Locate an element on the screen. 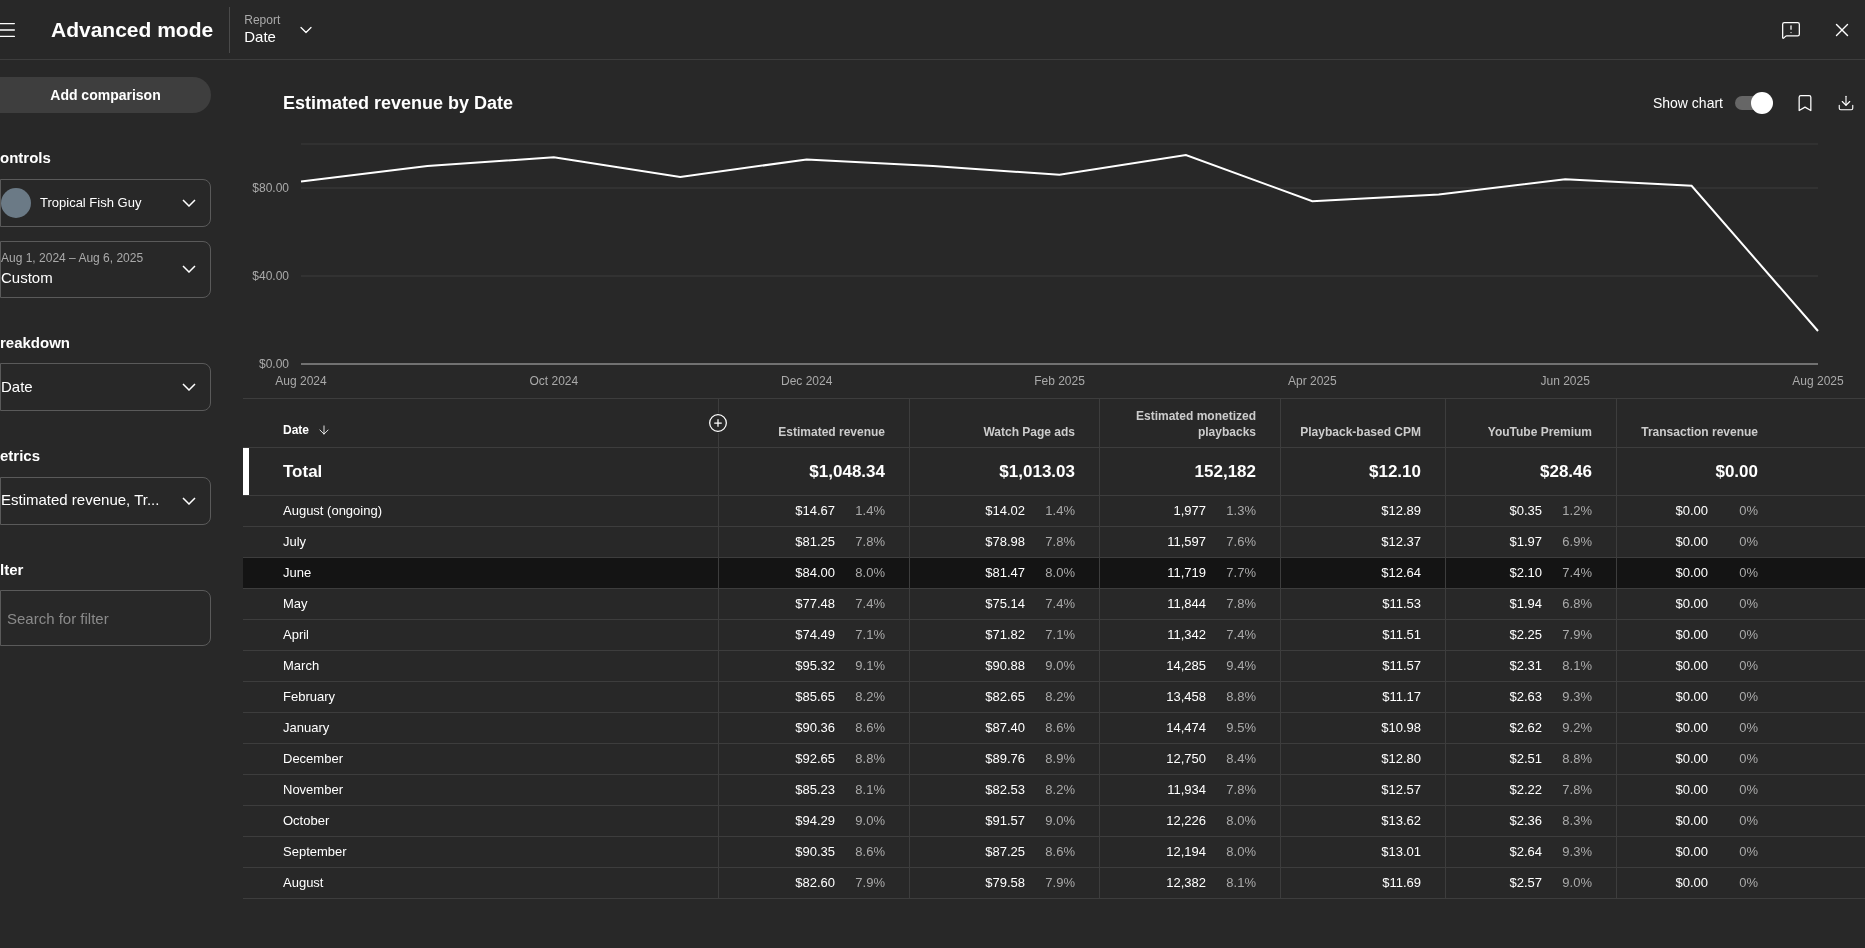 The width and height of the screenshot is (1865, 948). cell-percent: 8.2% is located at coordinates (1059, 697).